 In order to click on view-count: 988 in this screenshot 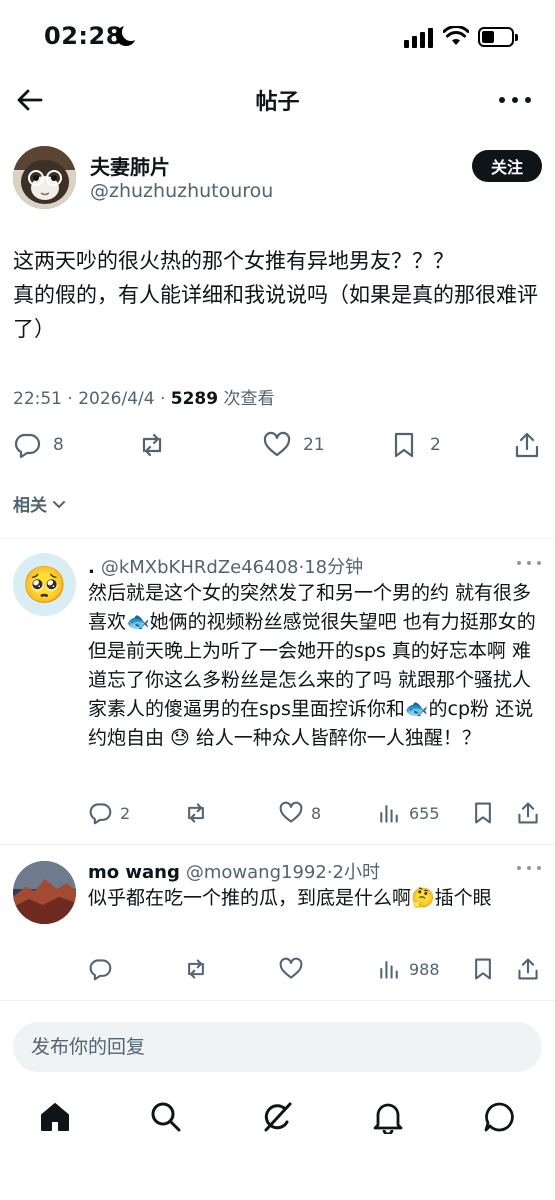, I will do `click(424, 969)`.